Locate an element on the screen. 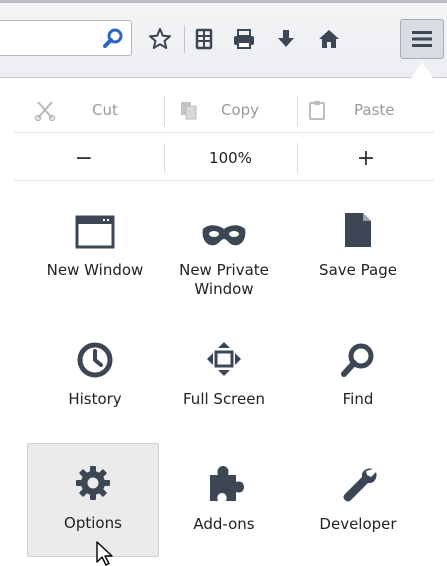 Image resolution: width=447 pixels, height=566 pixels. clipboard-icon is located at coordinates (317, 110).